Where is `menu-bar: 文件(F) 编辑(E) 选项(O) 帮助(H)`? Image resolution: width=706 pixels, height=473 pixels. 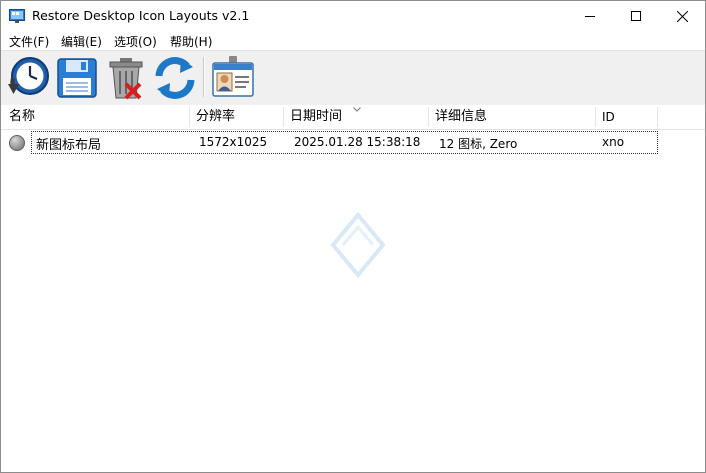 menu-bar: 文件(F) 编辑(E) 选项(O) 帮助(H) is located at coordinates (353, 41).